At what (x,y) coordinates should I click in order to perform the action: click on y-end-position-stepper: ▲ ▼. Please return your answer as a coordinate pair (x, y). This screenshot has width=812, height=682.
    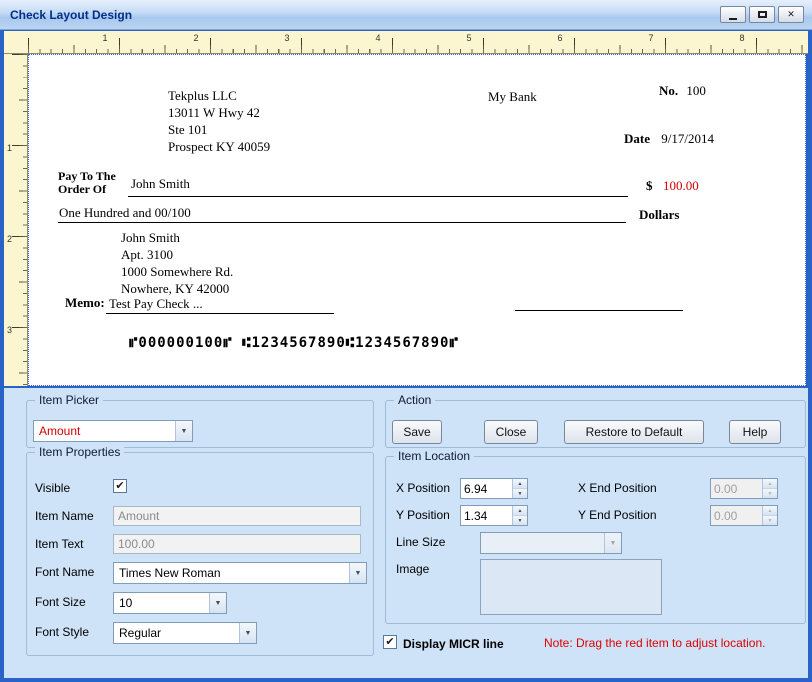
    Looking at the image, I should click on (744, 515).